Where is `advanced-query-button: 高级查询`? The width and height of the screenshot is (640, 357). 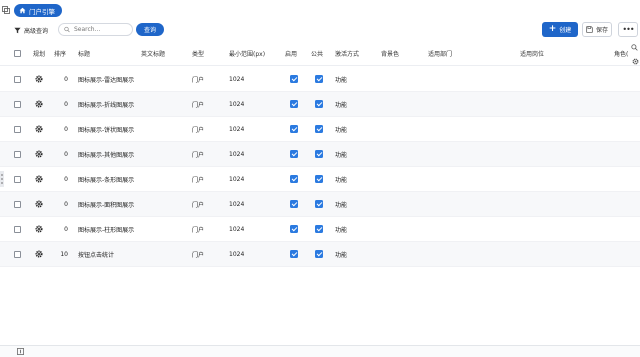 advanced-query-button: 高级查询 is located at coordinates (31, 30).